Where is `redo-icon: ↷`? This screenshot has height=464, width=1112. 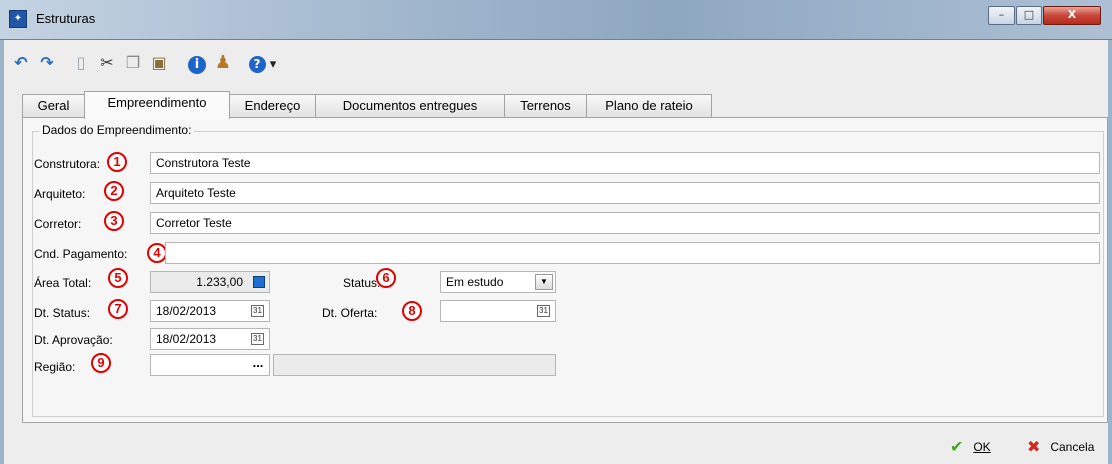
redo-icon: ↷ is located at coordinates (47, 62).